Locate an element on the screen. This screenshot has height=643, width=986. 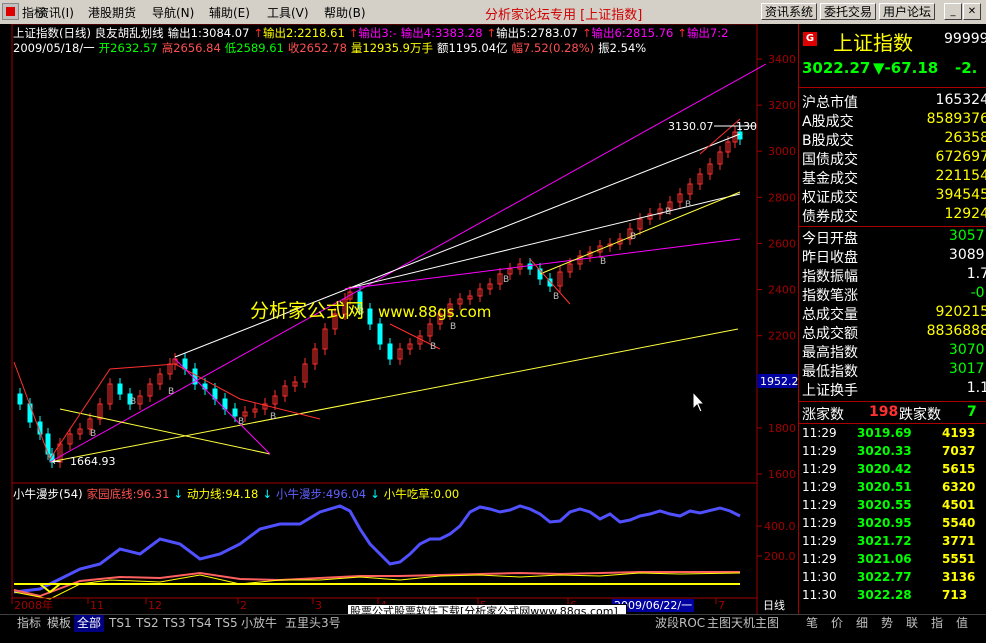
tab-4: TS2 is located at coordinates (147, 623).